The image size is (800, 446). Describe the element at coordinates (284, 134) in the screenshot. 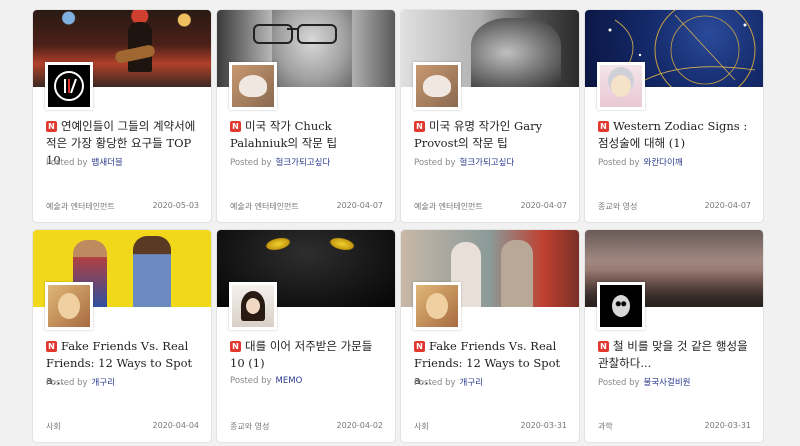

I see `post-title-text: 미국 작가 Chuck Palahniuk의 작문 팁` at that location.